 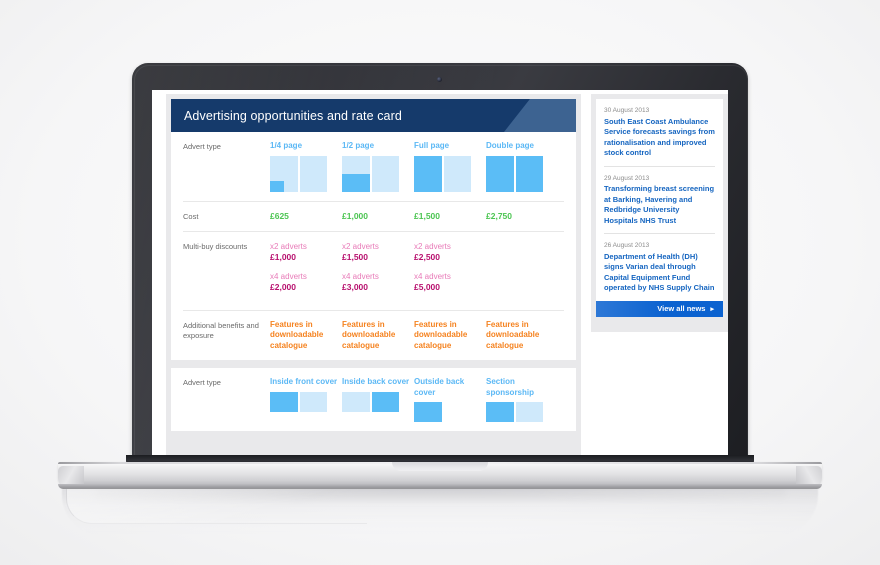 I want to click on multibuy-price: £2,500, so click(x=427, y=256).